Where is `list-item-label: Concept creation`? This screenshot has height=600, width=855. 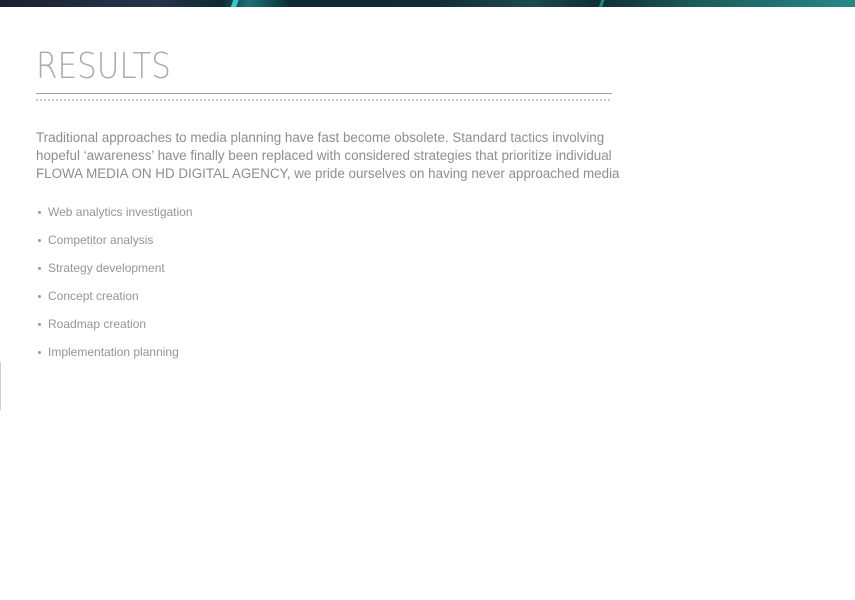 list-item-label: Concept creation is located at coordinates (93, 296).